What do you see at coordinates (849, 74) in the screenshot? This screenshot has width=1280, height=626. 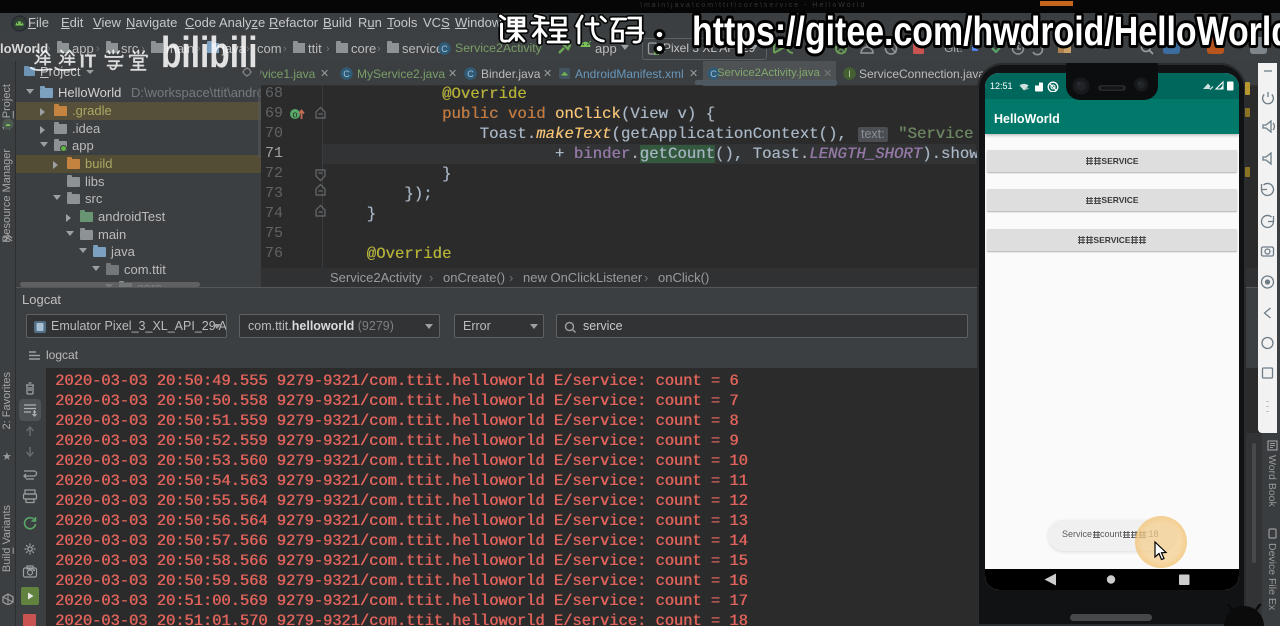 I see `svg-text: I` at bounding box center [849, 74].